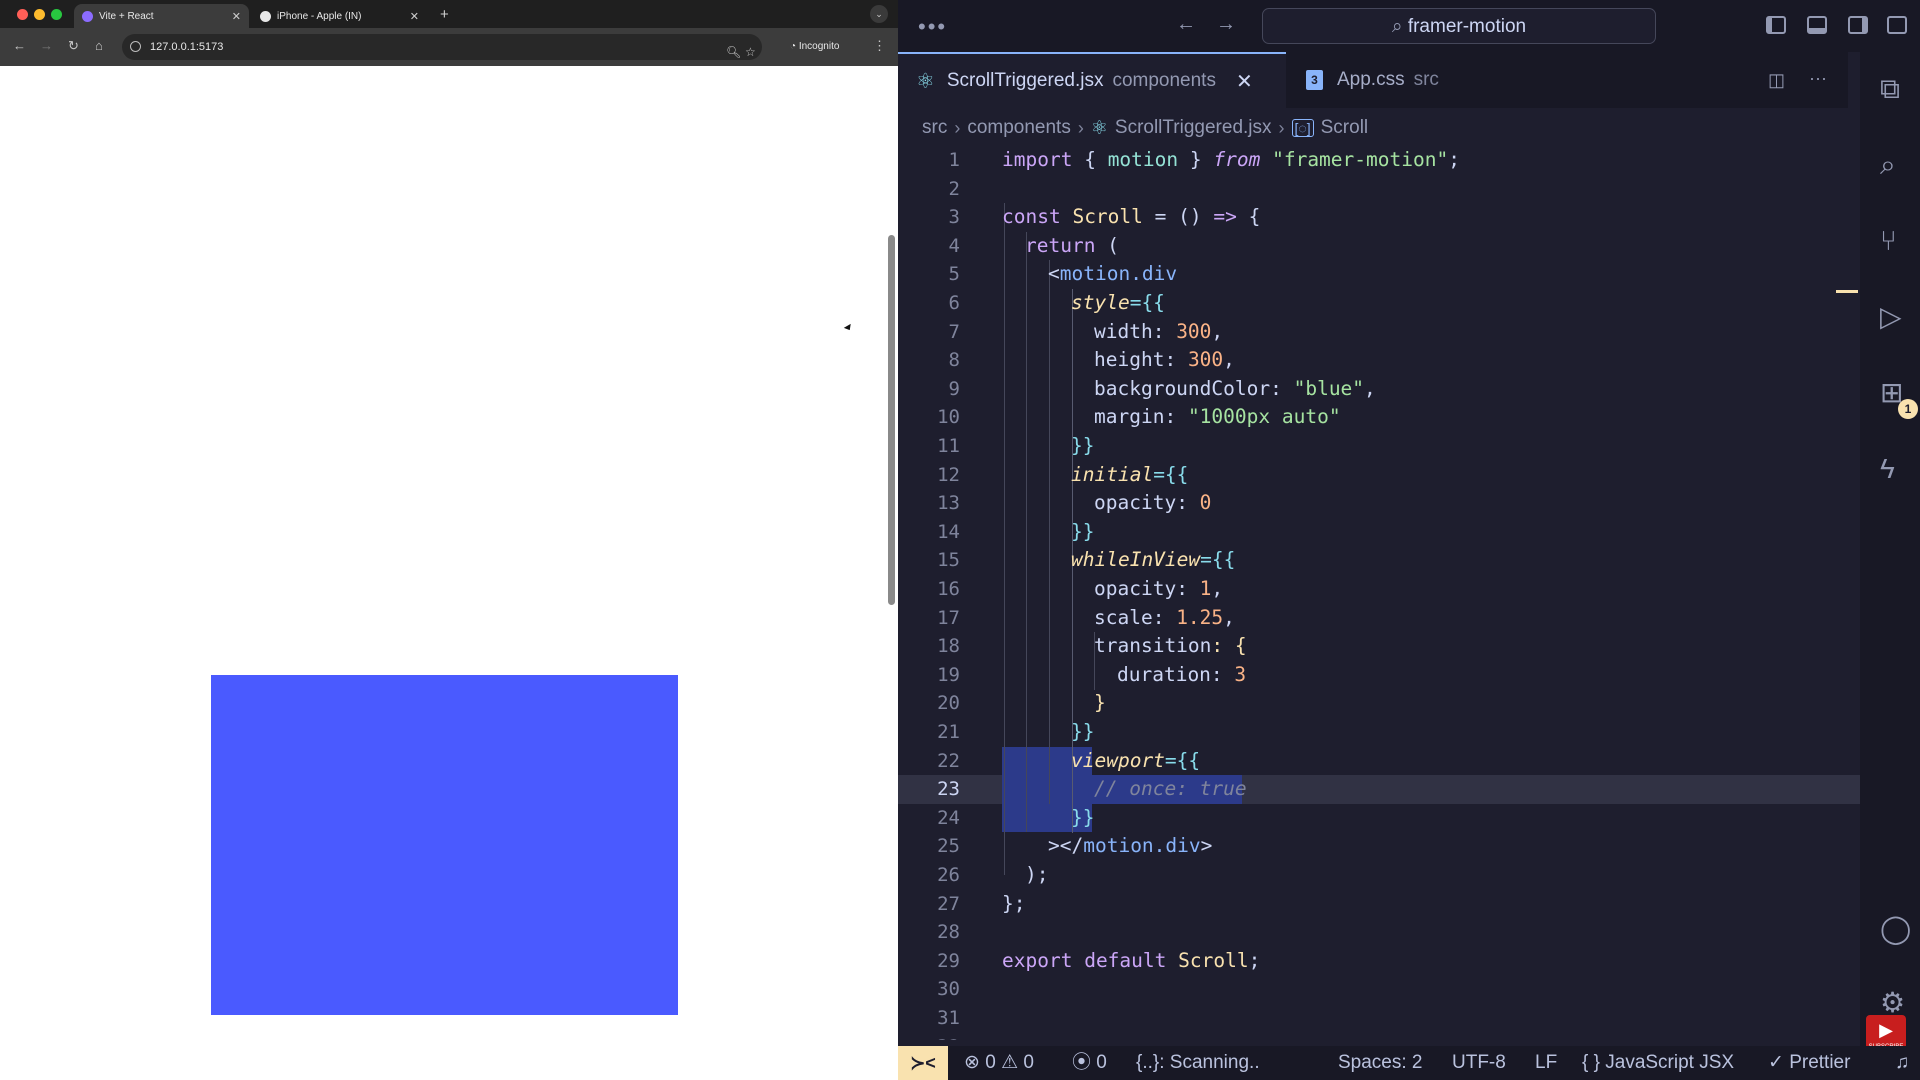 Image resolution: width=1920 pixels, height=1080 pixels. I want to click on search-icon: ⌕, so click(1888, 165).